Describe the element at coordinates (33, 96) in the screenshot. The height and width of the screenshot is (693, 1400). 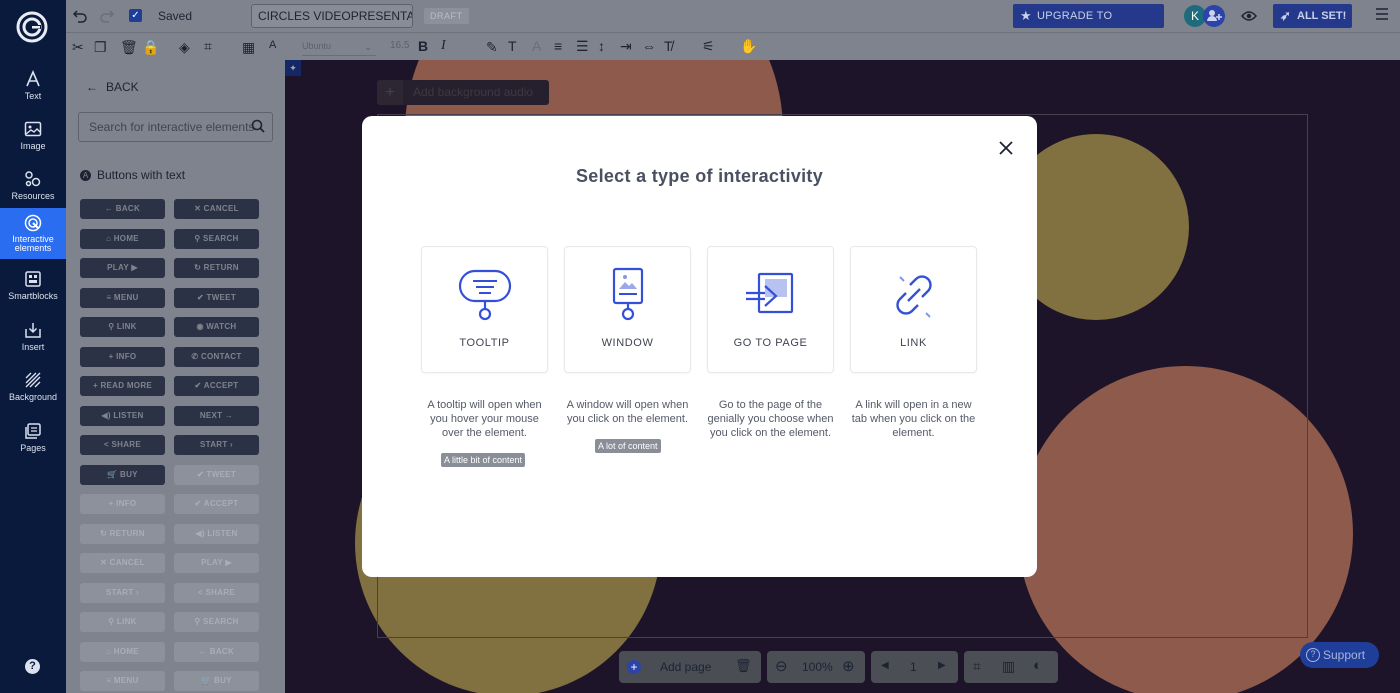
I see `rail-item-label: Text` at that location.